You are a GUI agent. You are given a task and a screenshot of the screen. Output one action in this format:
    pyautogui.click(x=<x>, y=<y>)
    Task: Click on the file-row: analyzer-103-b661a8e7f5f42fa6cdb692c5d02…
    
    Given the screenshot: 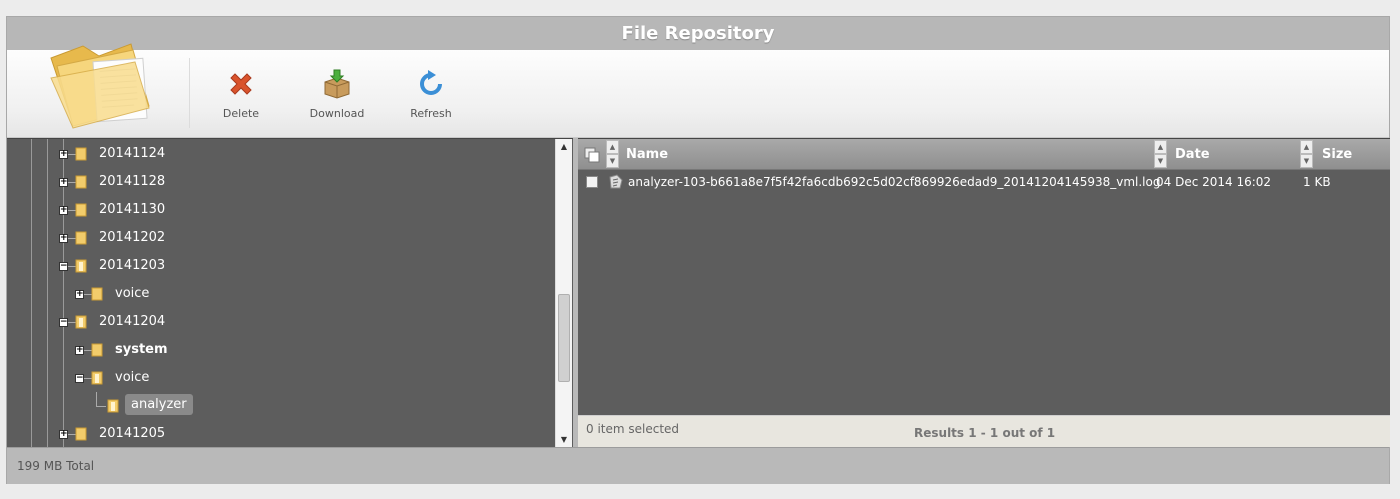 What is the action you would take?
    pyautogui.click(x=984, y=182)
    